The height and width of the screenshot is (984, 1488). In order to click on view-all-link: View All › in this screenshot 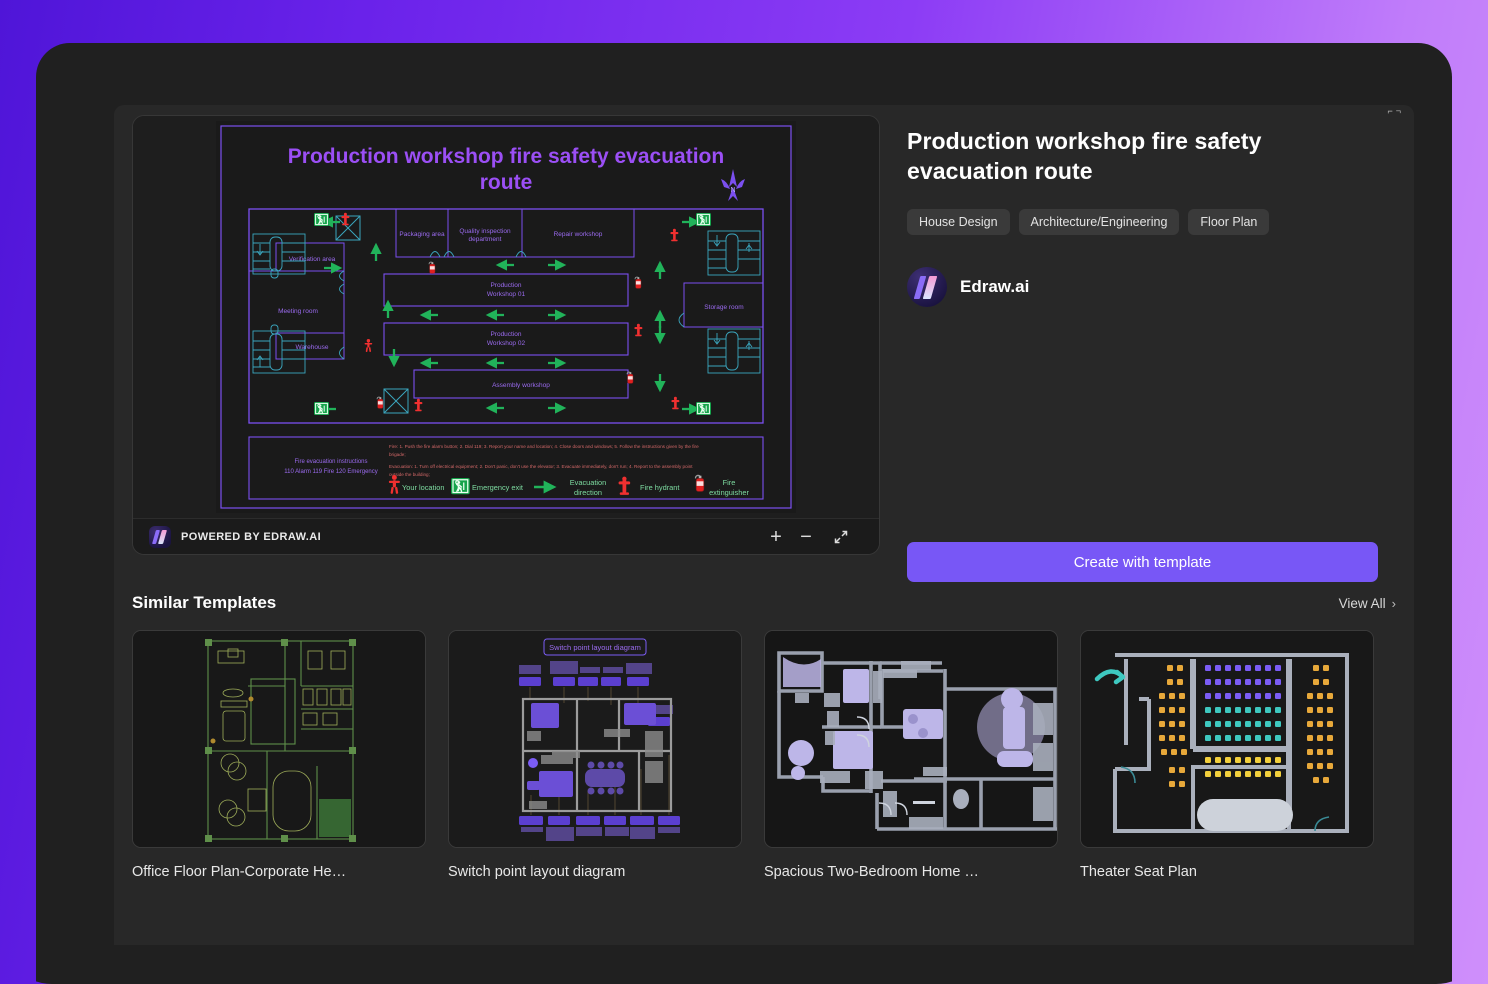, I will do `click(1367, 603)`.